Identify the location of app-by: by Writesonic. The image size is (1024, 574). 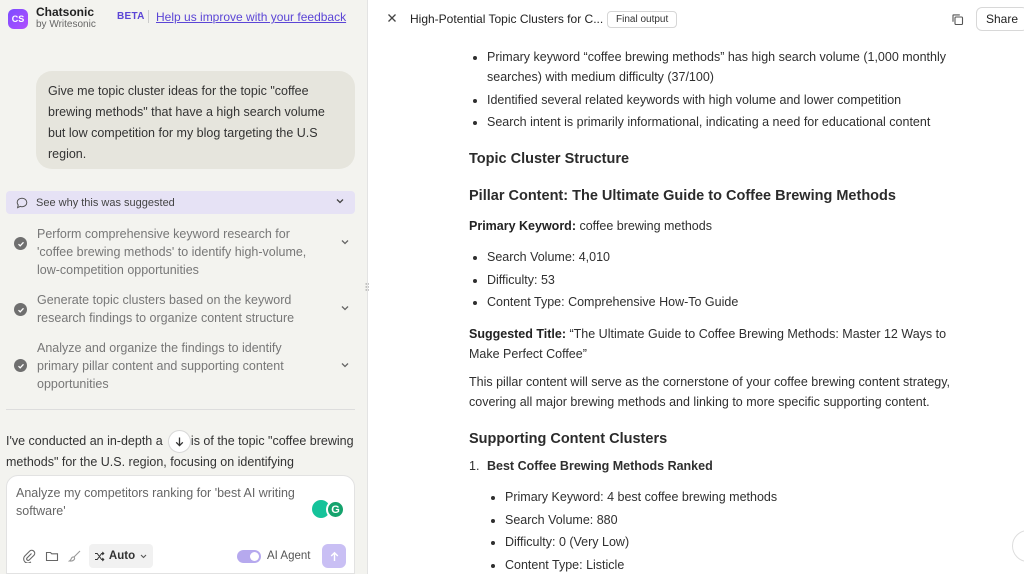
(66, 24).